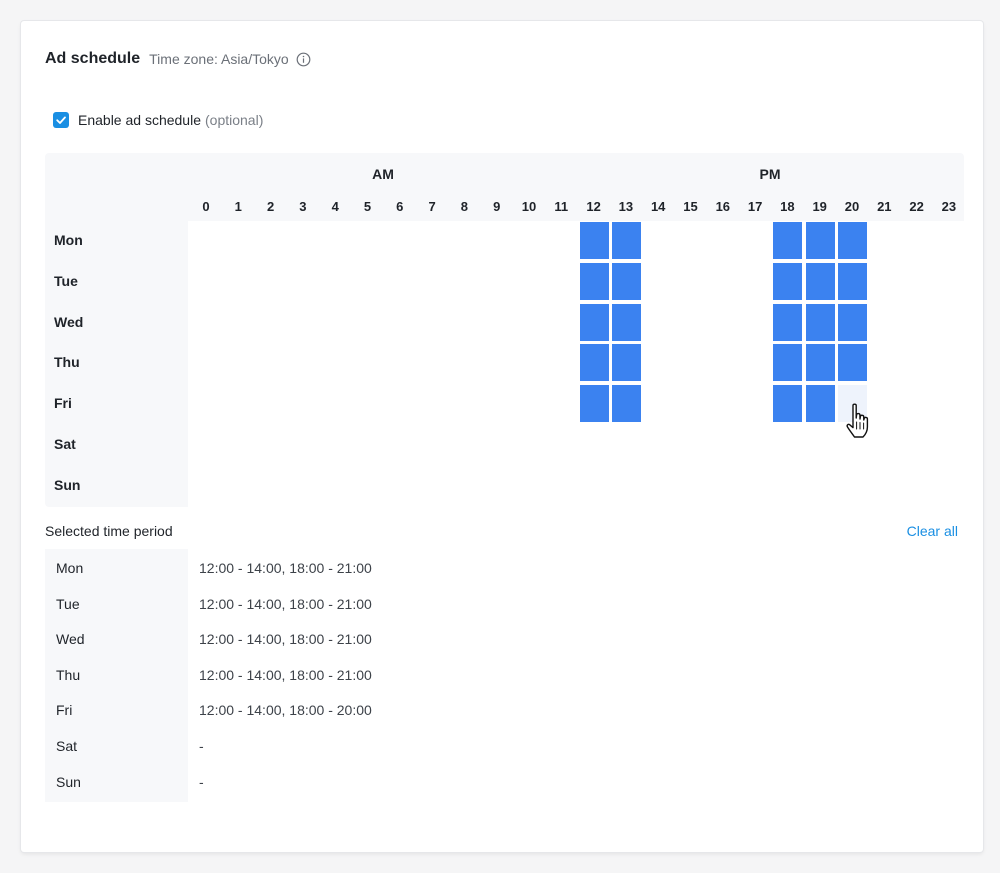 The height and width of the screenshot is (873, 1000). Describe the element at coordinates (270, 206) in the screenshot. I see `hour-label: 2` at that location.